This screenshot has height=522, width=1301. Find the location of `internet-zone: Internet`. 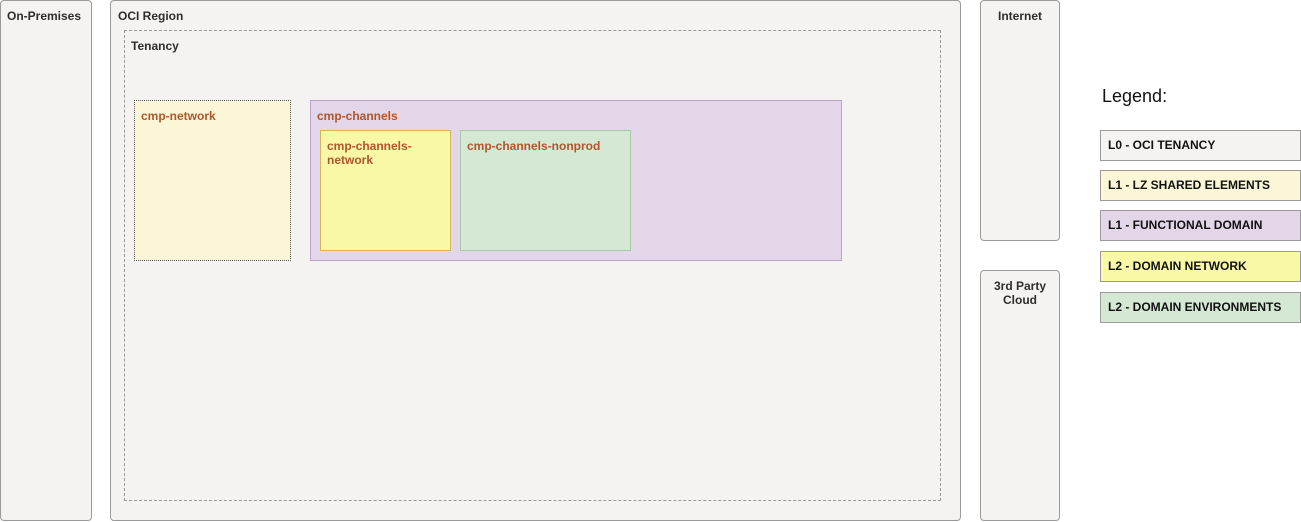

internet-zone: Internet is located at coordinates (1020, 120).